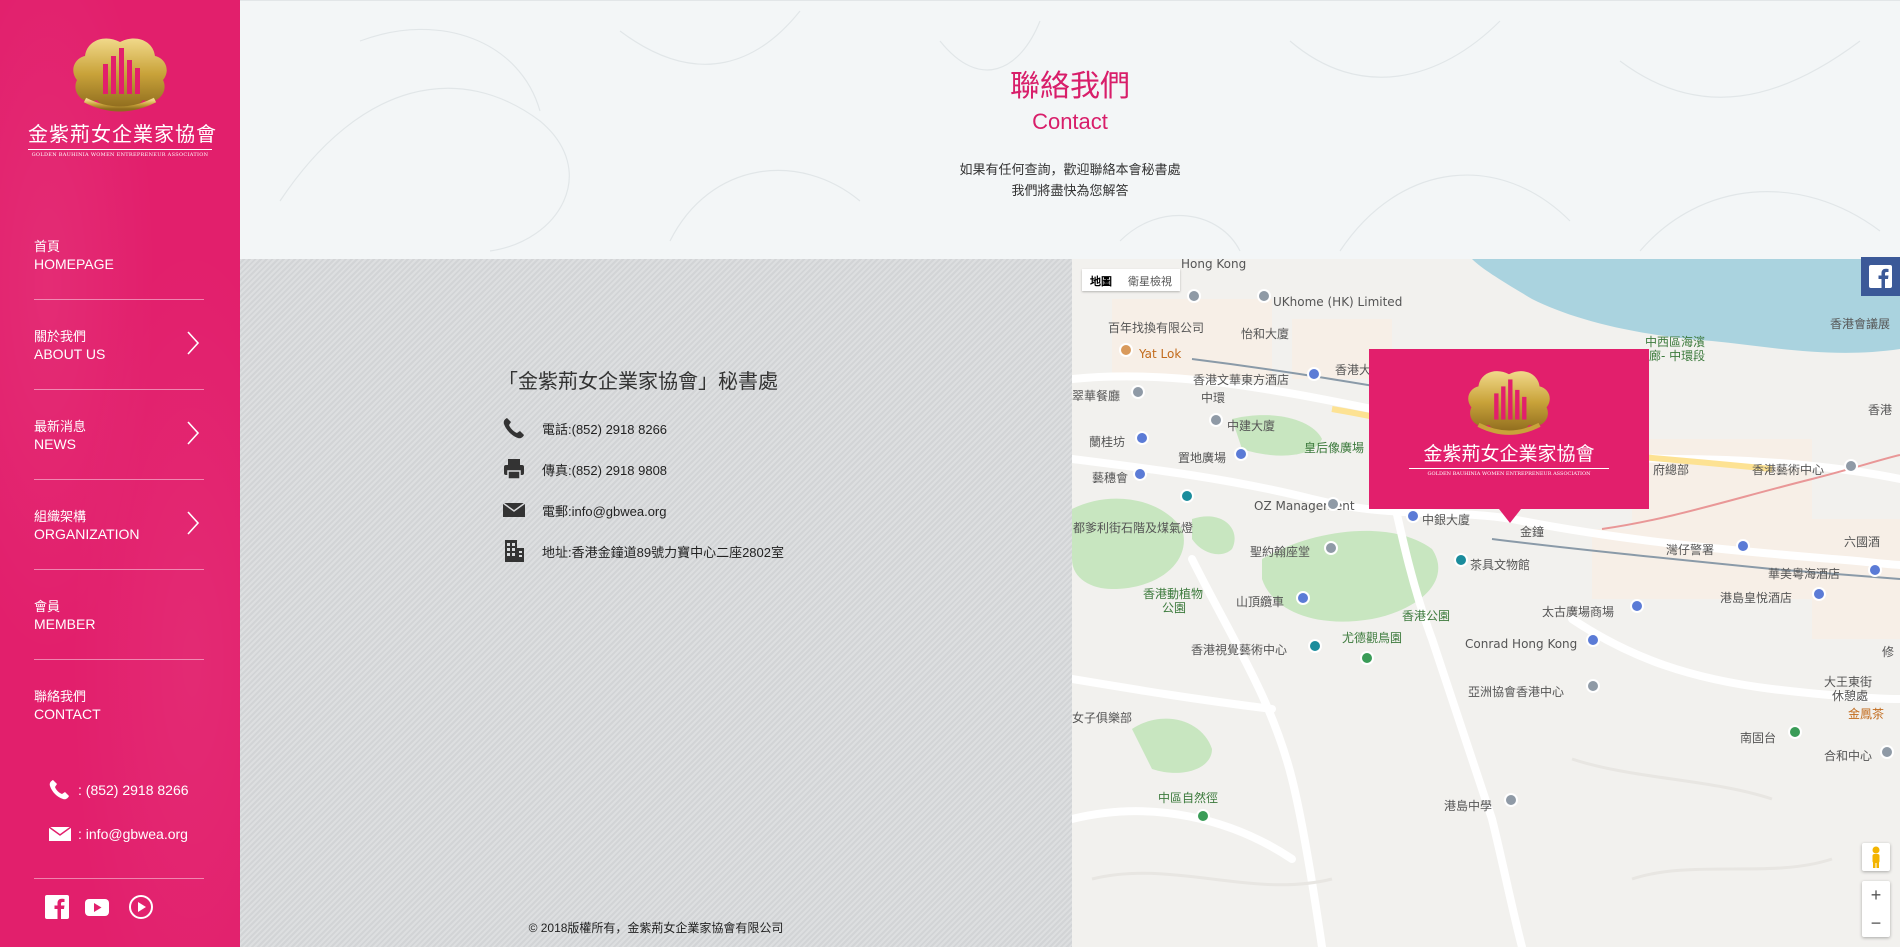  What do you see at coordinates (65, 624) in the screenshot?
I see `nav-label-en: MEMBER` at bounding box center [65, 624].